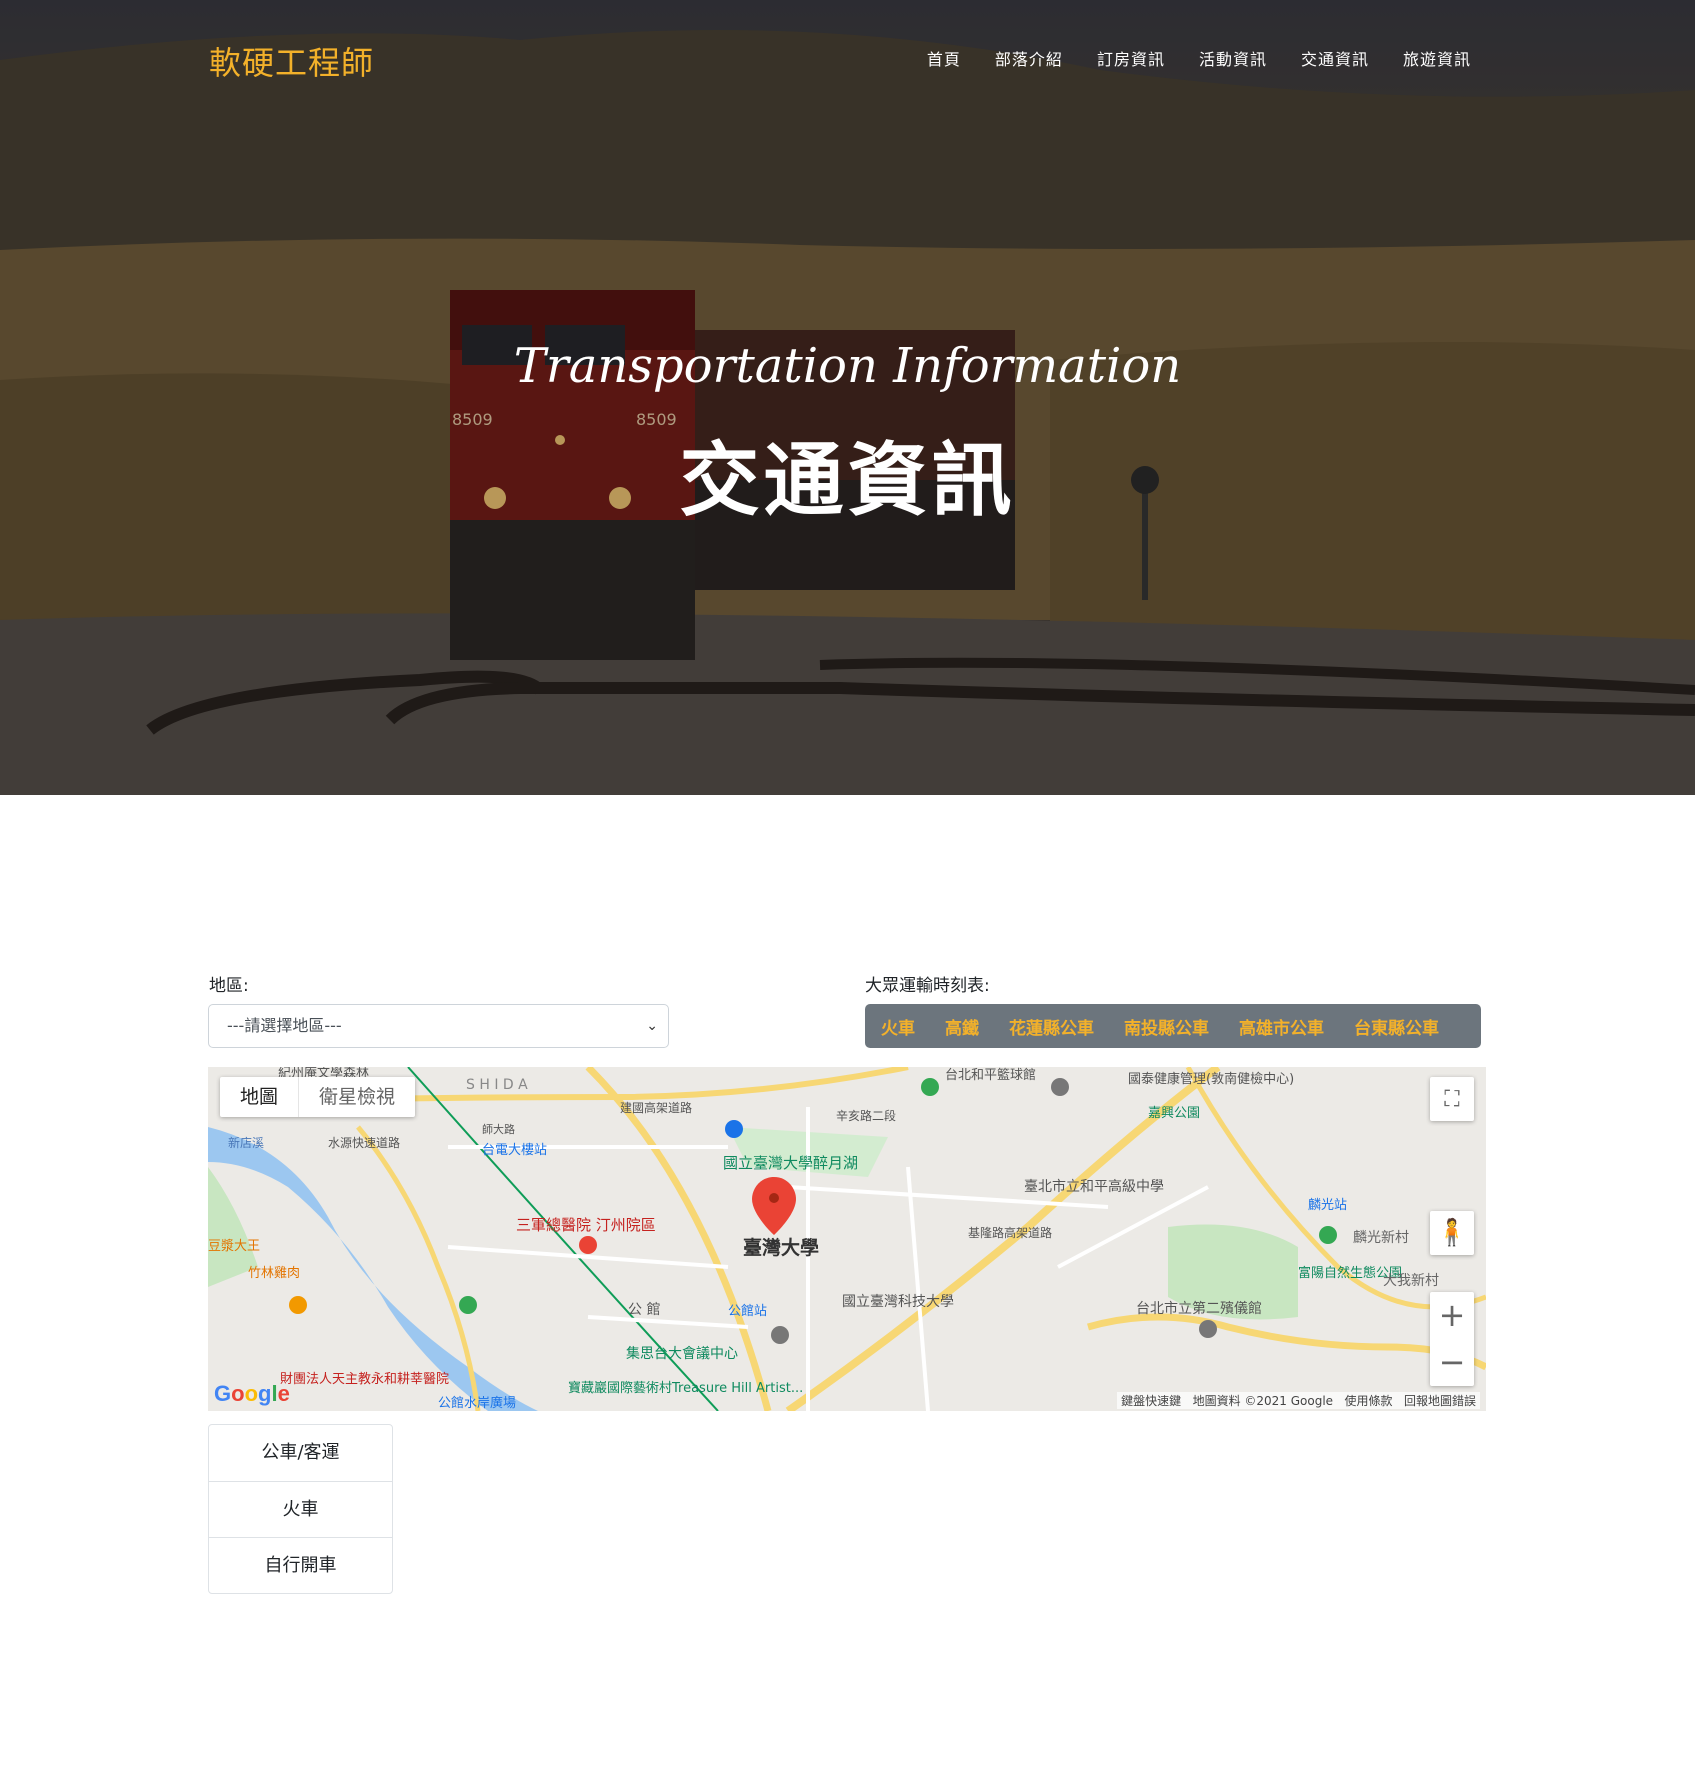  Describe the element at coordinates (685, 1388) in the screenshot. I see `svg-text: 寶藏巖國際藝術村Treasure Hill Artist..` at that location.